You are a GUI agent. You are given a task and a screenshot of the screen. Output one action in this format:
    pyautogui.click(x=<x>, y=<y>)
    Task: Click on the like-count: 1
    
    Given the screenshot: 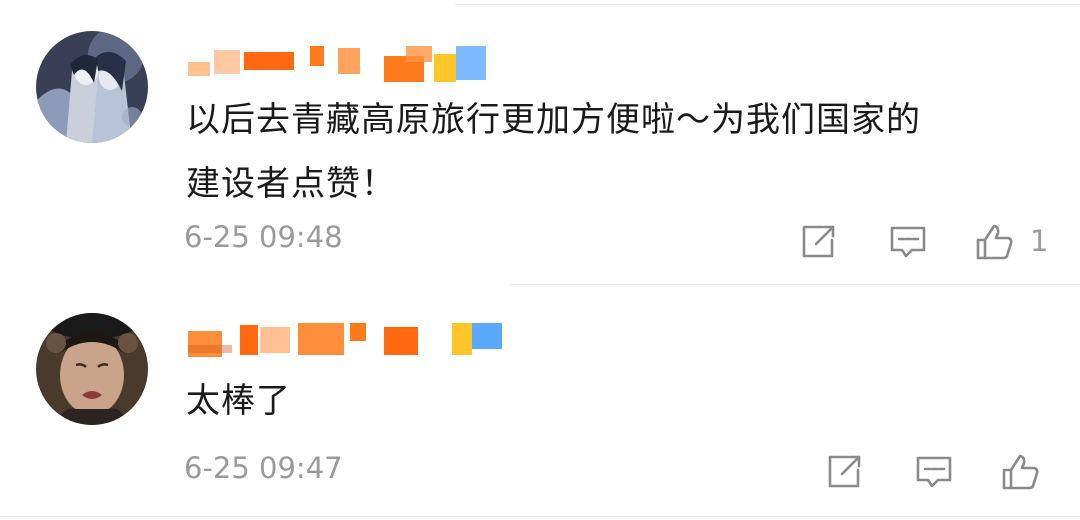 What is the action you would take?
    pyautogui.click(x=1039, y=241)
    